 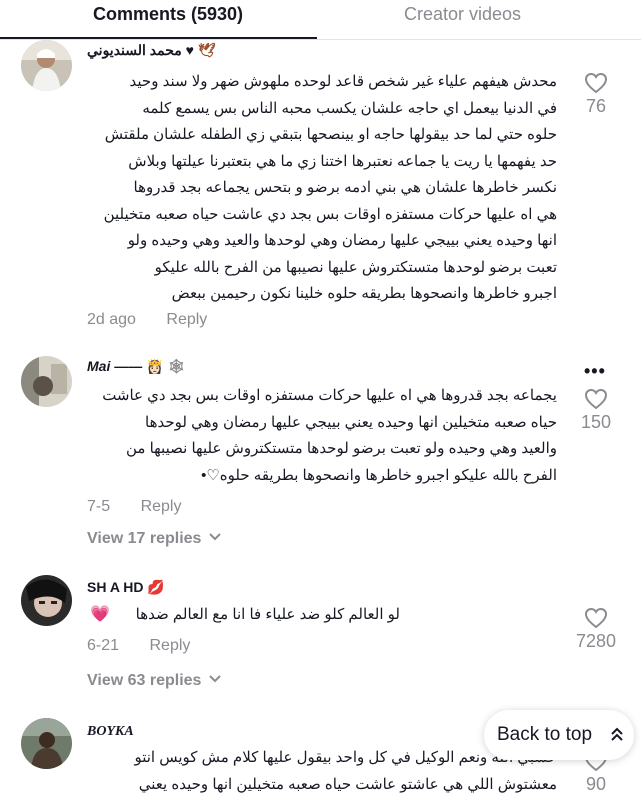 I want to click on tab-creator-videos: Creator videos, so click(x=462, y=14).